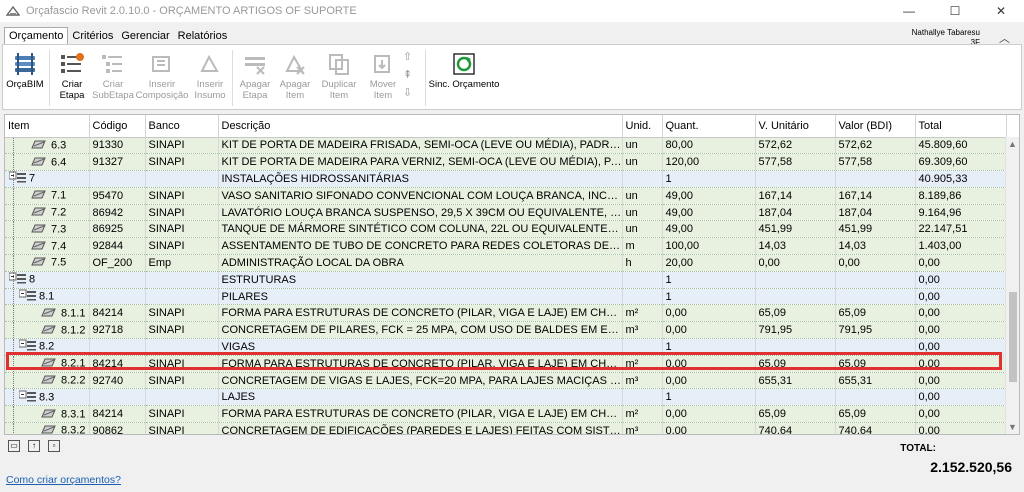 The image size is (1024, 492). I want to click on total-cell: 0,00, so click(961, 364).